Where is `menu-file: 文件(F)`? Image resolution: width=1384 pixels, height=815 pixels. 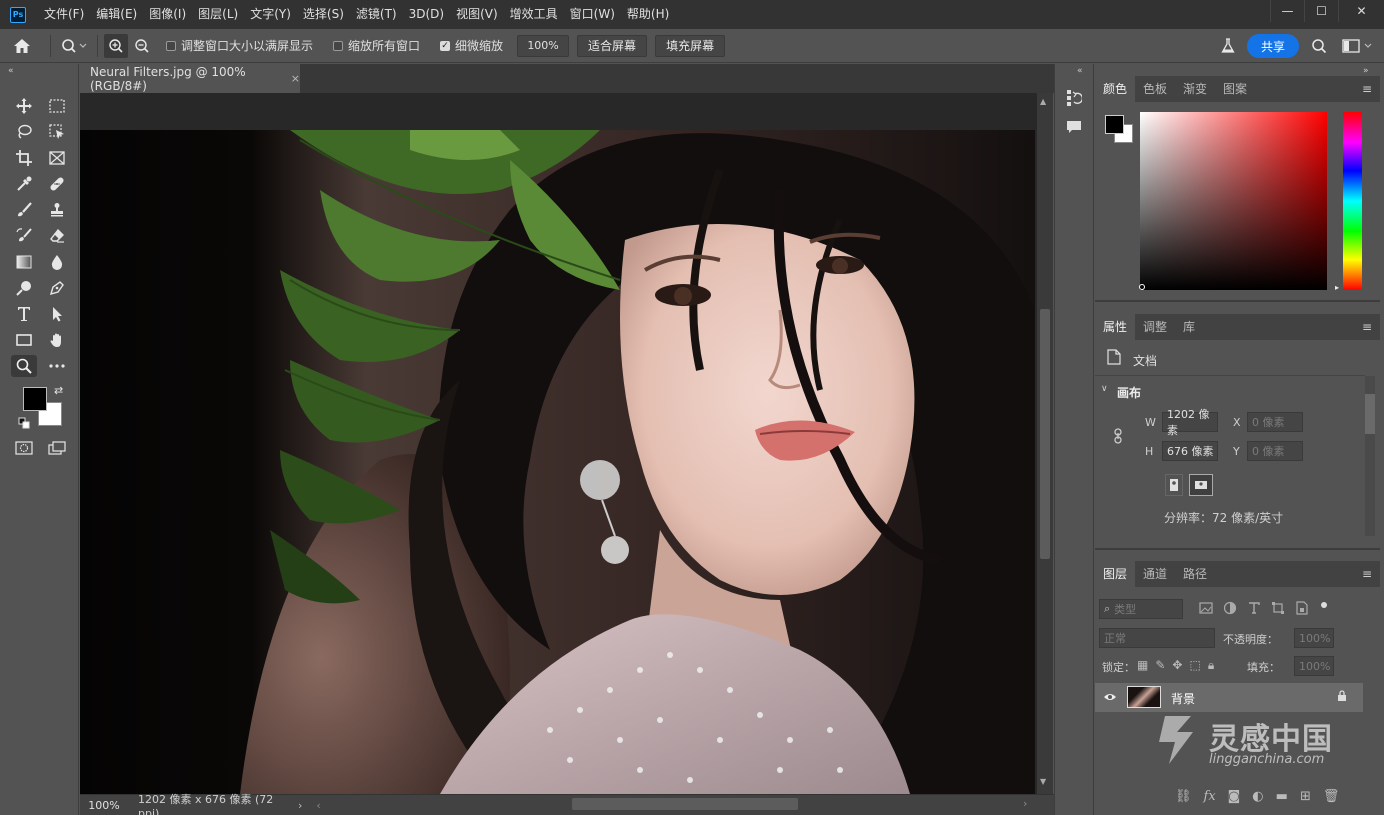
menu-file: 文件(F) is located at coordinates (64, 14).